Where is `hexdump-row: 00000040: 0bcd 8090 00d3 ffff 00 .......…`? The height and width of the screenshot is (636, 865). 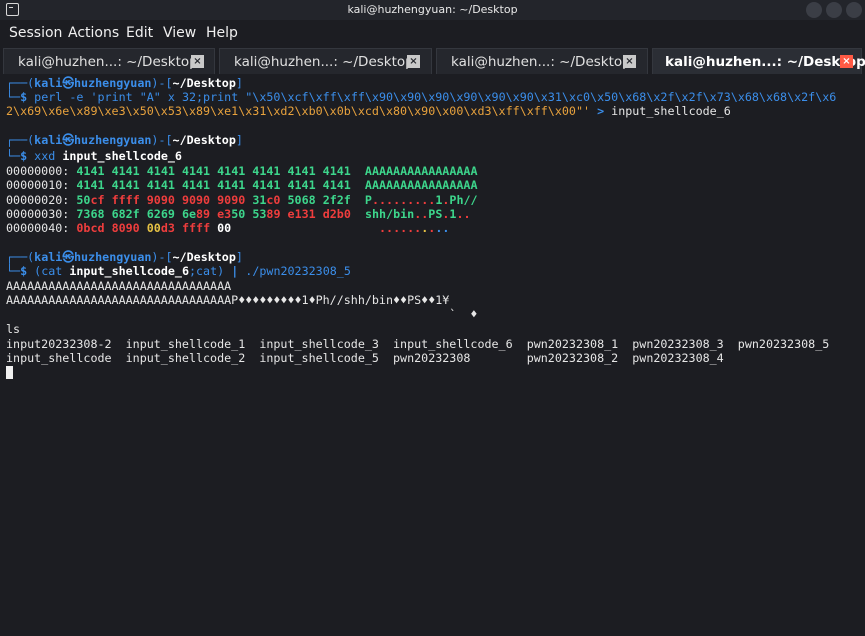 hexdump-row: 00000040: 0bcd 8090 00d3 ffff 00 .......… is located at coordinates (228, 228).